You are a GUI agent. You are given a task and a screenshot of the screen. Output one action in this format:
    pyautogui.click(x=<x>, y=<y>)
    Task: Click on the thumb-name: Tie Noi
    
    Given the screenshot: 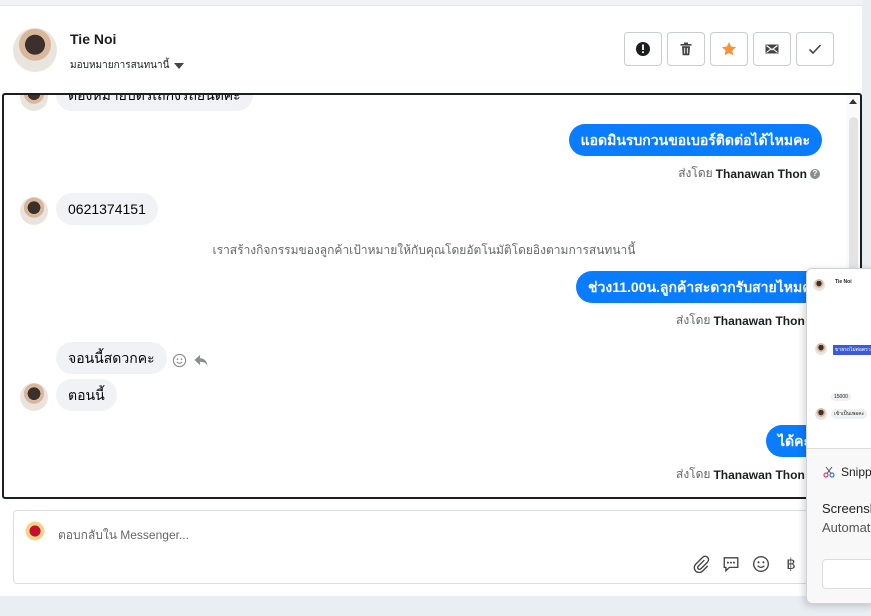 What is the action you would take?
    pyautogui.click(x=843, y=282)
    